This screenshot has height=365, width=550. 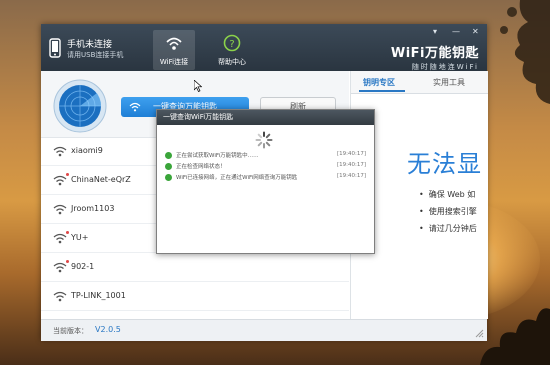 What do you see at coordinates (267, 167) in the screenshot?
I see `progress-step: 正在检查网络状态！ [19:40:17]` at bounding box center [267, 167].